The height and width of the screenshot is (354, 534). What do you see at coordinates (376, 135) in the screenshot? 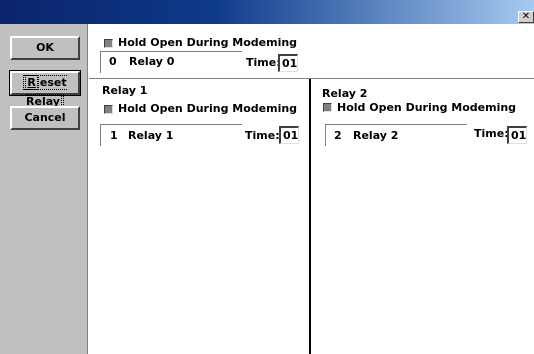
I see `relay2-name: Relay 2` at bounding box center [376, 135].